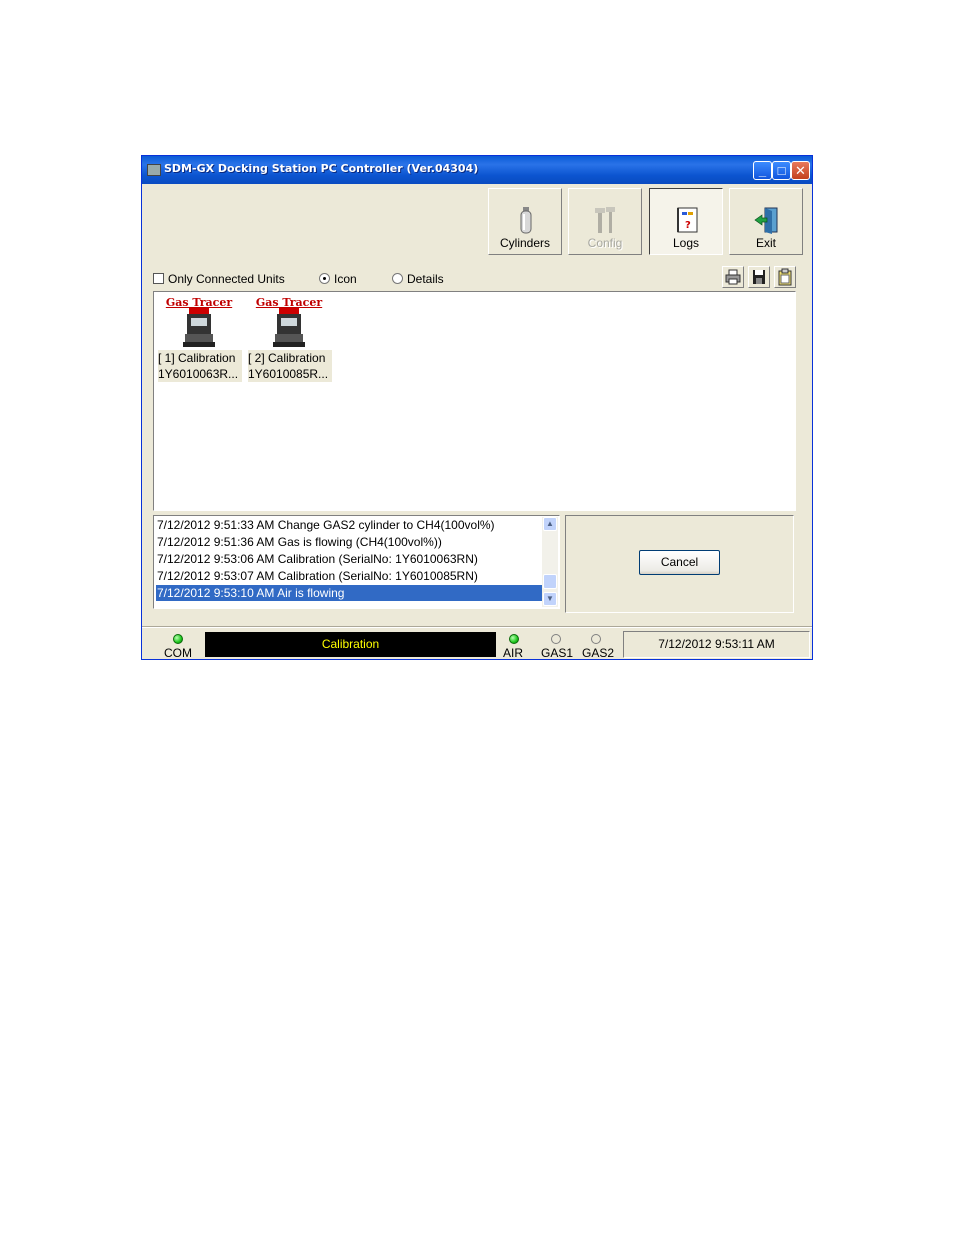 The height and width of the screenshot is (1235, 954). Describe the element at coordinates (324, 278) in the screenshot. I see `radio-selected-icon` at that location.